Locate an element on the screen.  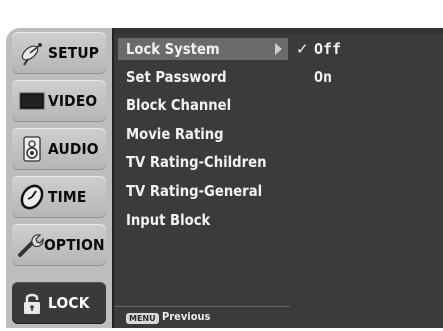
tab-option: OPTION is located at coordinates (59, 245).